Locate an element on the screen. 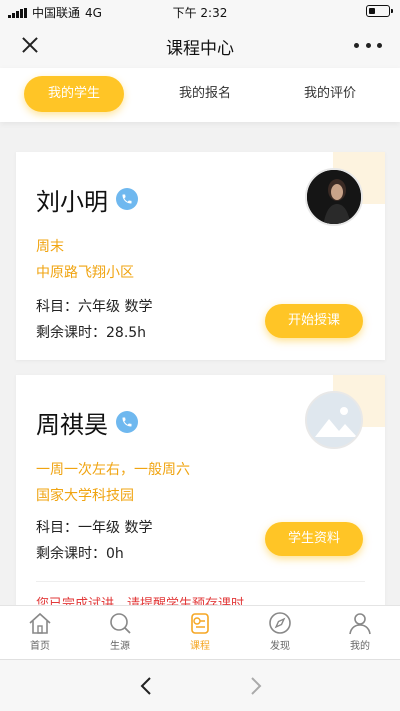 This screenshot has height=711, width=400. tabbar-item-course: 课程 is located at coordinates (200, 631).